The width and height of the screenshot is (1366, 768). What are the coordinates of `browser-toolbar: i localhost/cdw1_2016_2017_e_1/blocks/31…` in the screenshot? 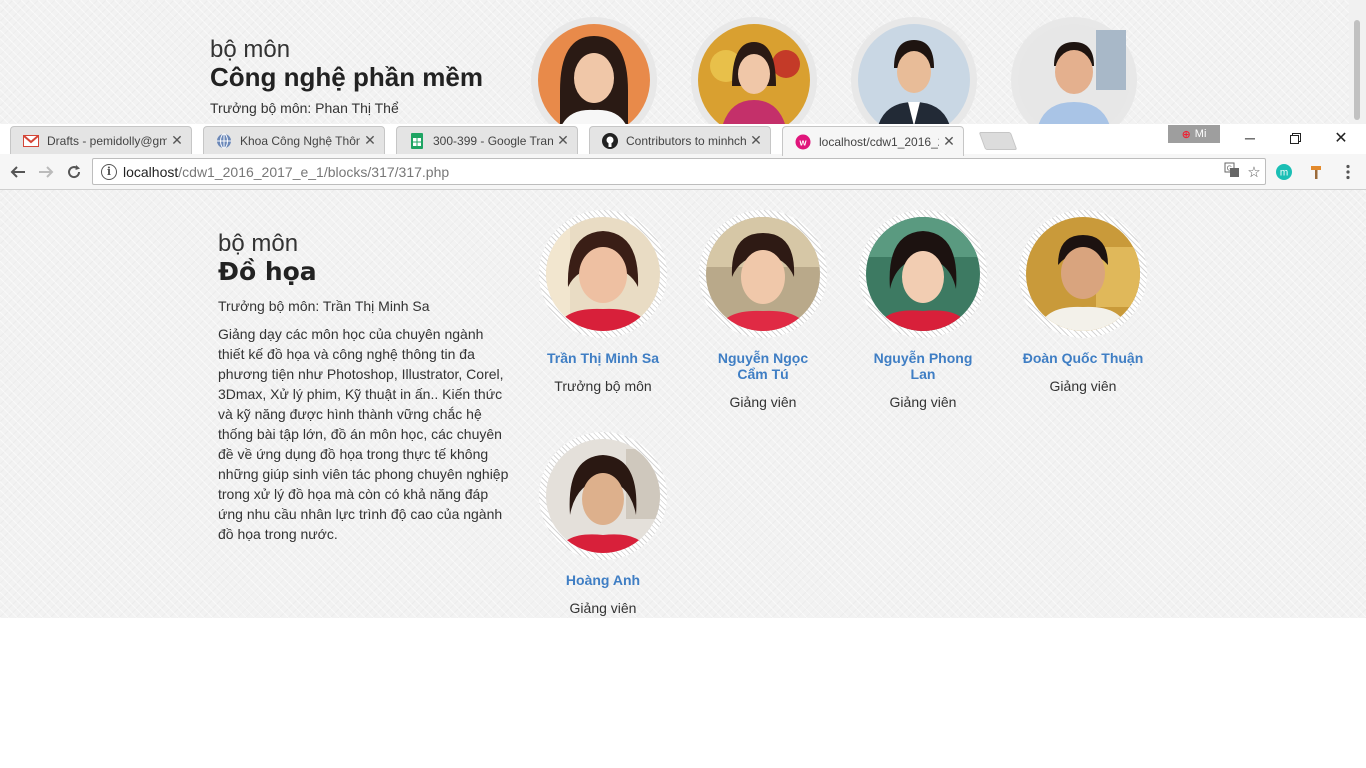 It's located at (683, 172).